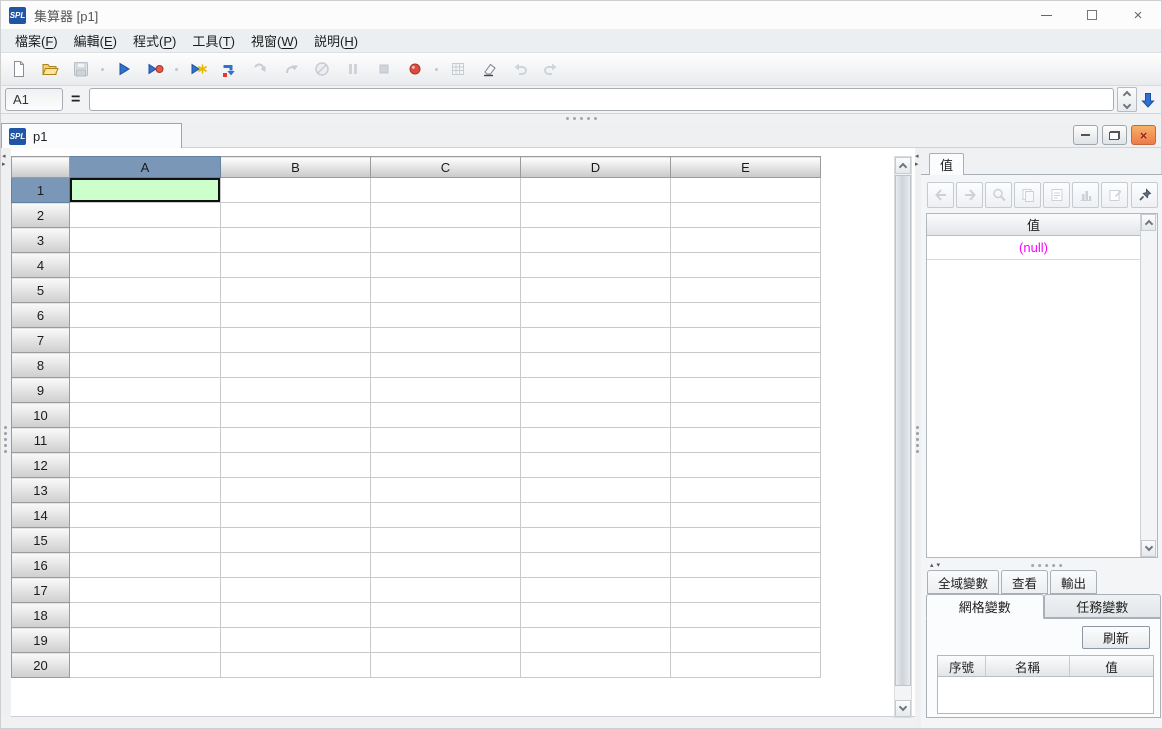 The width and height of the screenshot is (1162, 729). I want to click on cell-C13, so click(445, 490).